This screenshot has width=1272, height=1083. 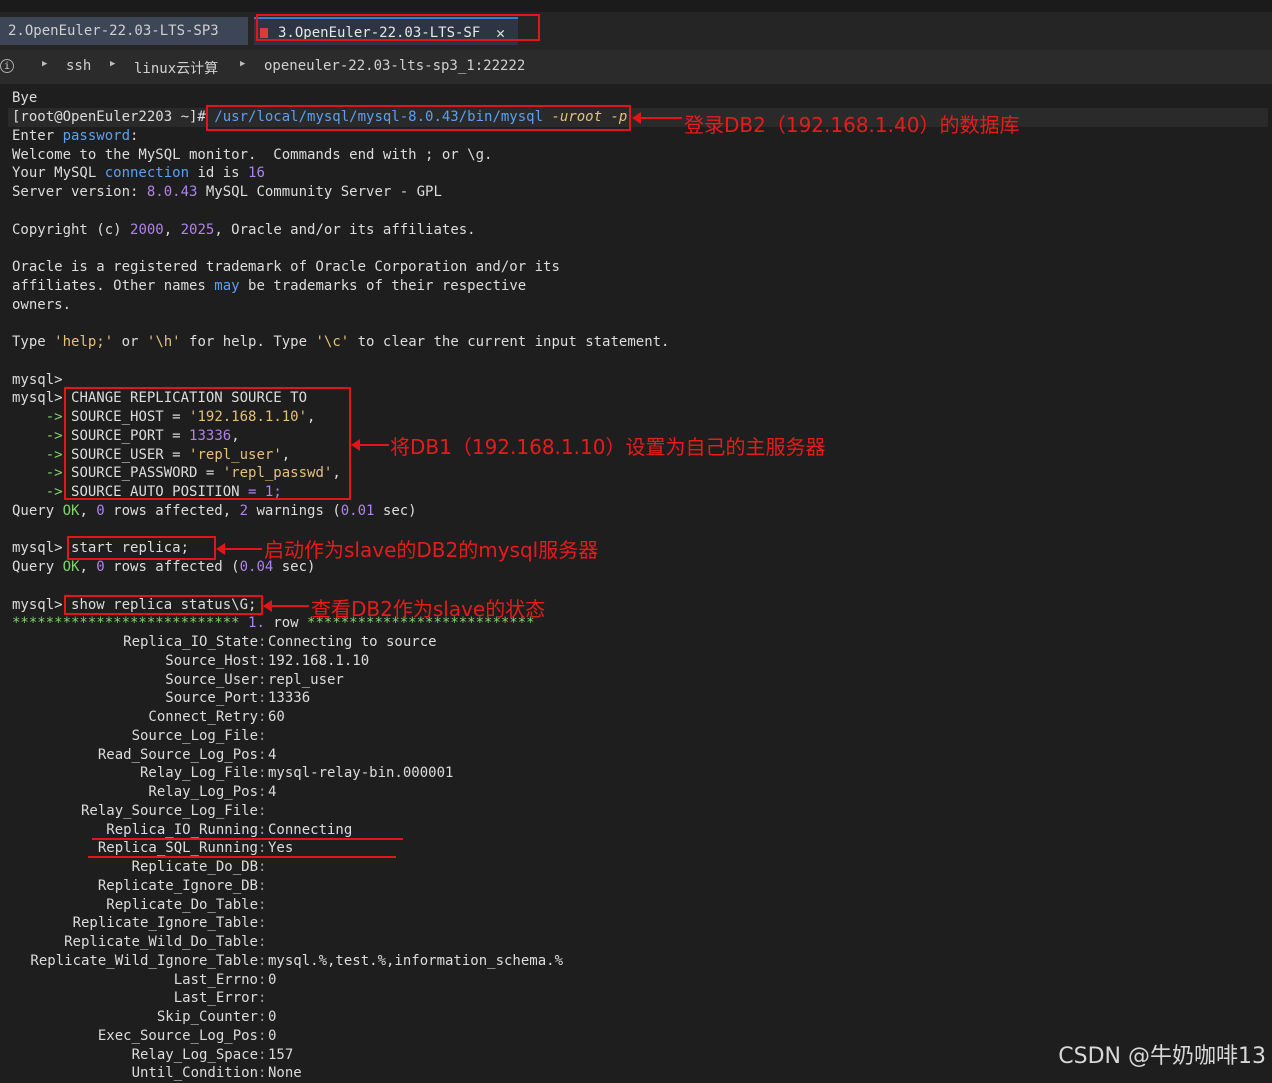 I want to click on status-value: mysql.%,test.%,information_schema.%, so click(x=416, y=961).